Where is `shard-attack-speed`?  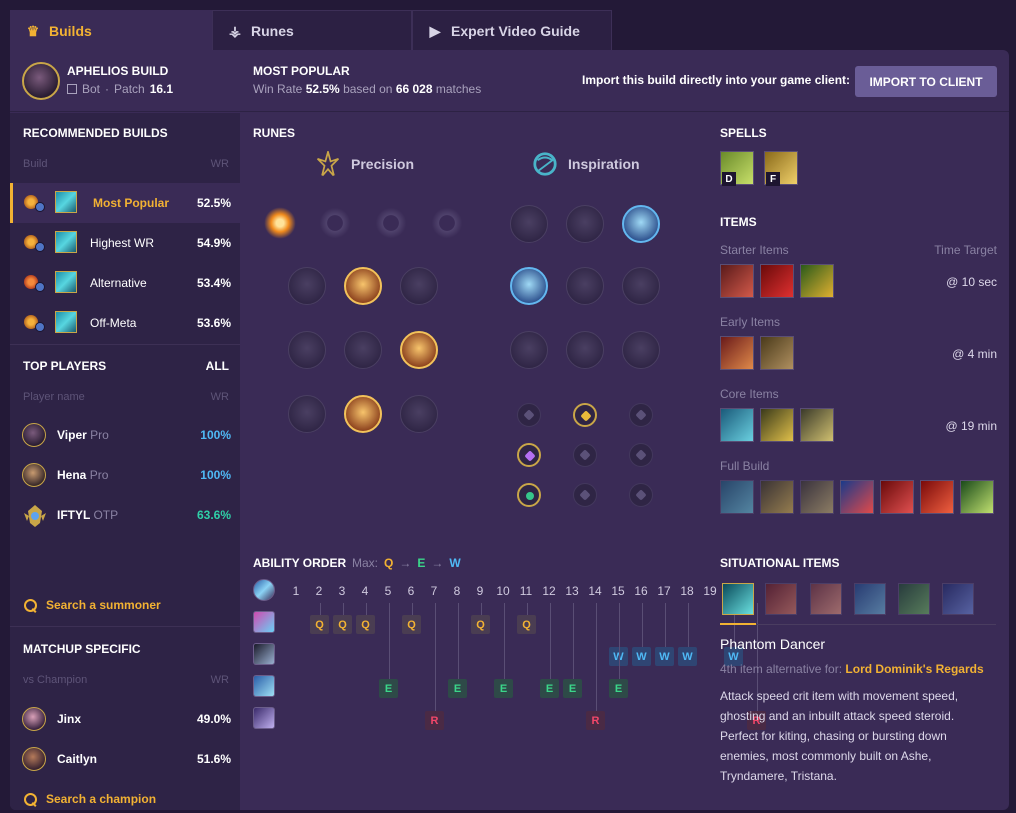
shard-attack-speed is located at coordinates (585, 415).